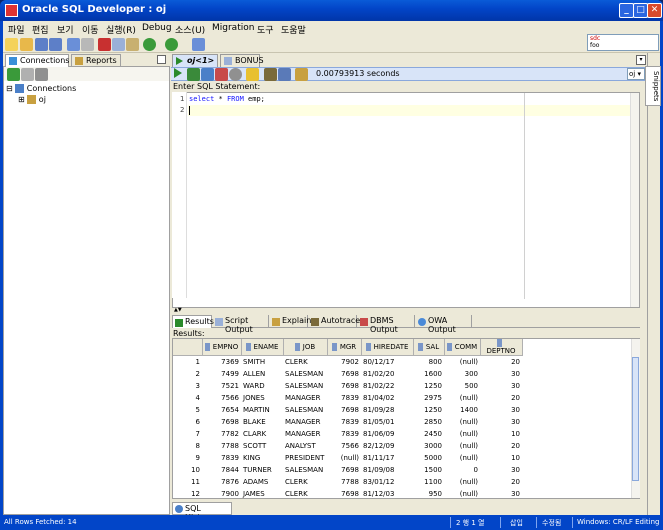 Image resolution: width=663 pixels, height=530 pixels. Describe the element at coordinates (462, 410) in the screenshot. I see `table-cell: 1400` at that location.